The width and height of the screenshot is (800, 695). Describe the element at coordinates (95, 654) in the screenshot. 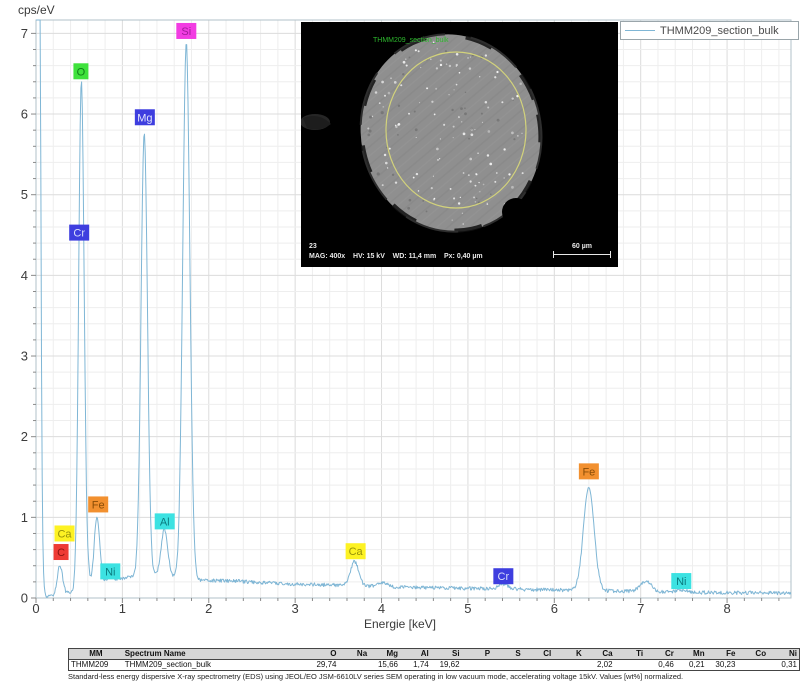

I see `col-header-mm: MM` at that location.